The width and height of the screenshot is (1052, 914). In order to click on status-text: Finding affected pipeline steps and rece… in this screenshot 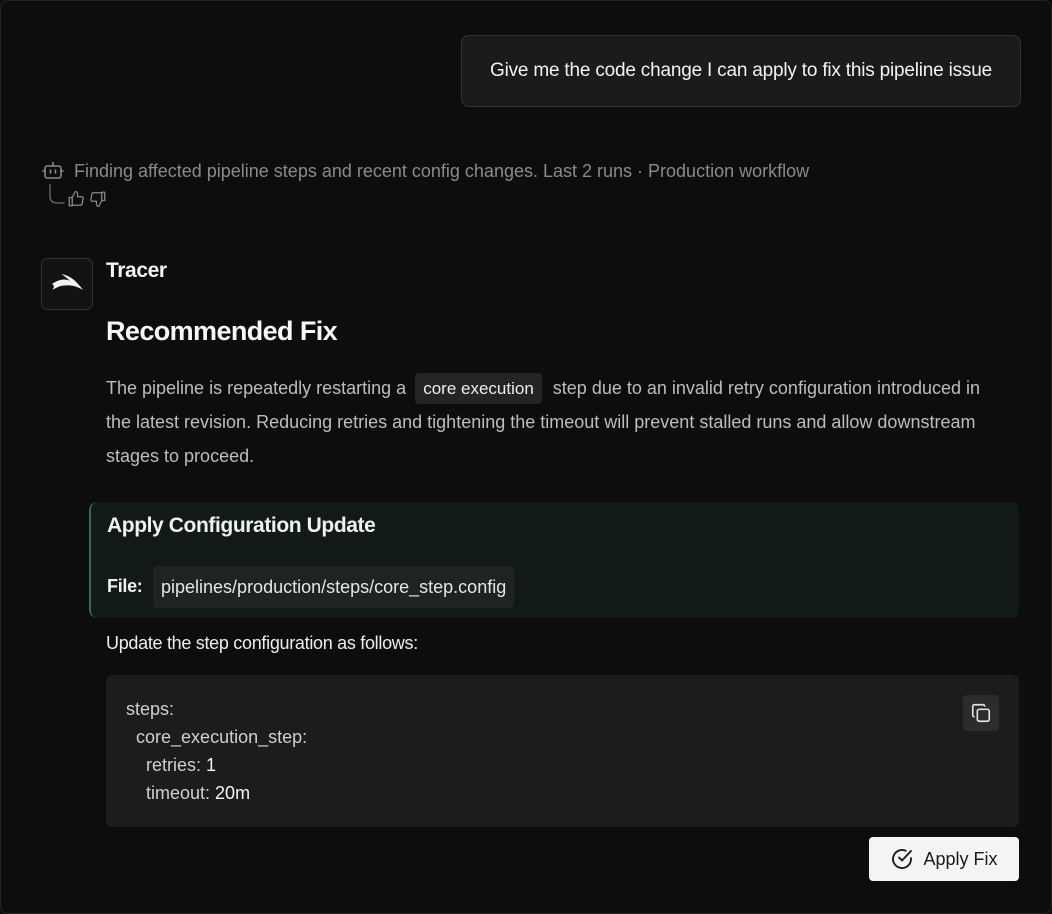, I will do `click(442, 170)`.